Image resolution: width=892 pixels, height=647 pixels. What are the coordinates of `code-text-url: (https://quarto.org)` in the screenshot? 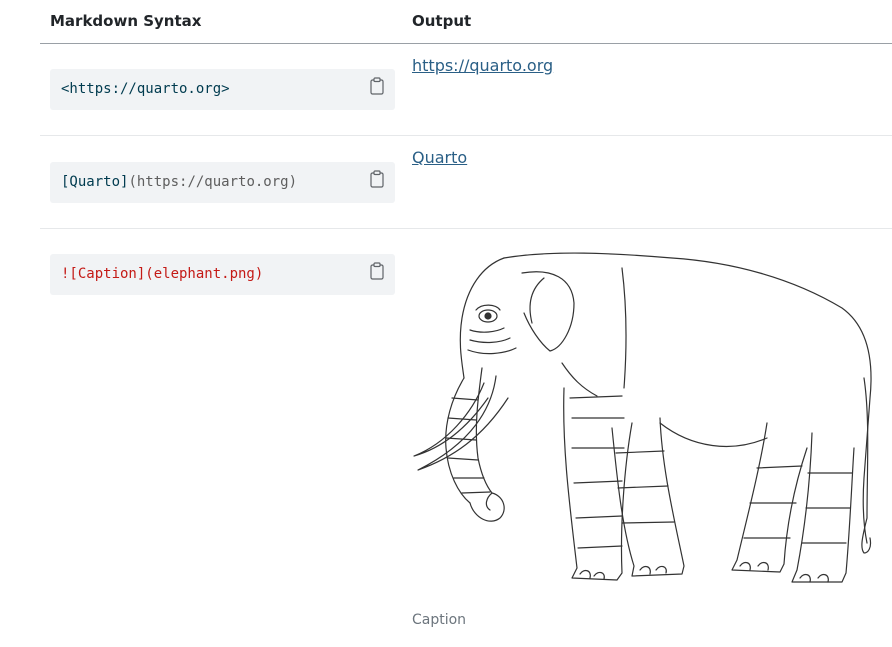 It's located at (213, 182).